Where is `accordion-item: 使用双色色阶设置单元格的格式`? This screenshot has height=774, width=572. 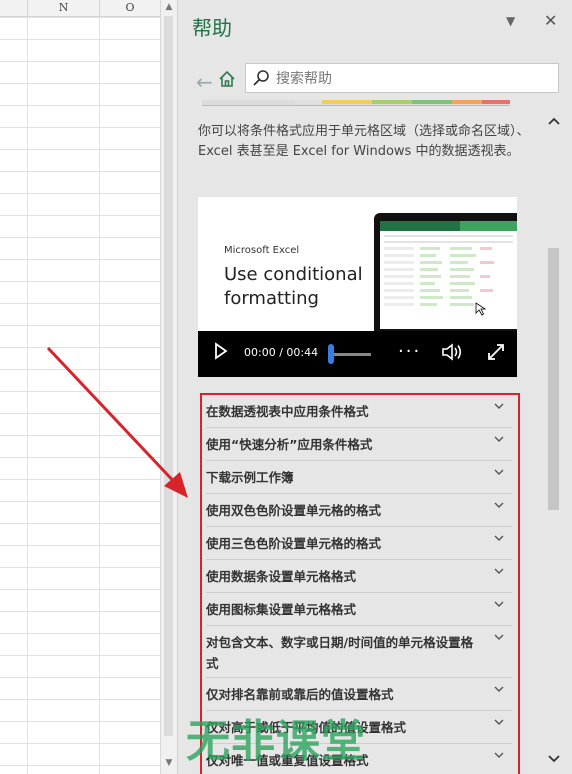
accordion-item: 使用双色色阶设置单元格的格式 is located at coordinates (359, 510).